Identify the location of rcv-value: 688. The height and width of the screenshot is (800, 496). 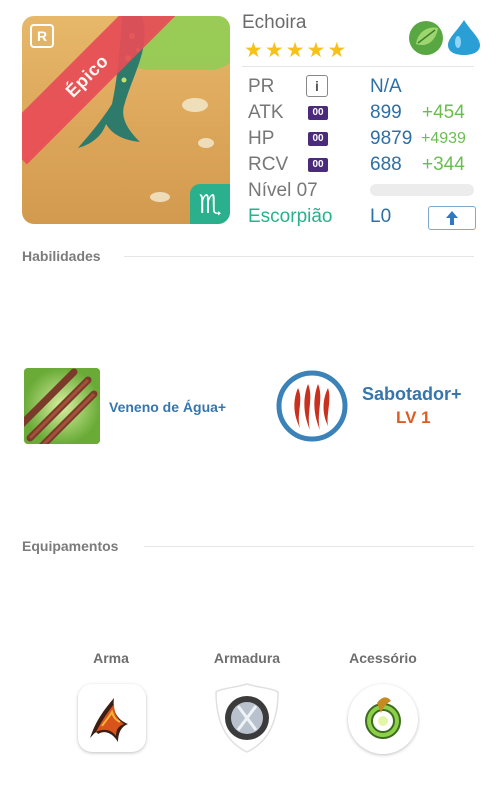
(386, 164).